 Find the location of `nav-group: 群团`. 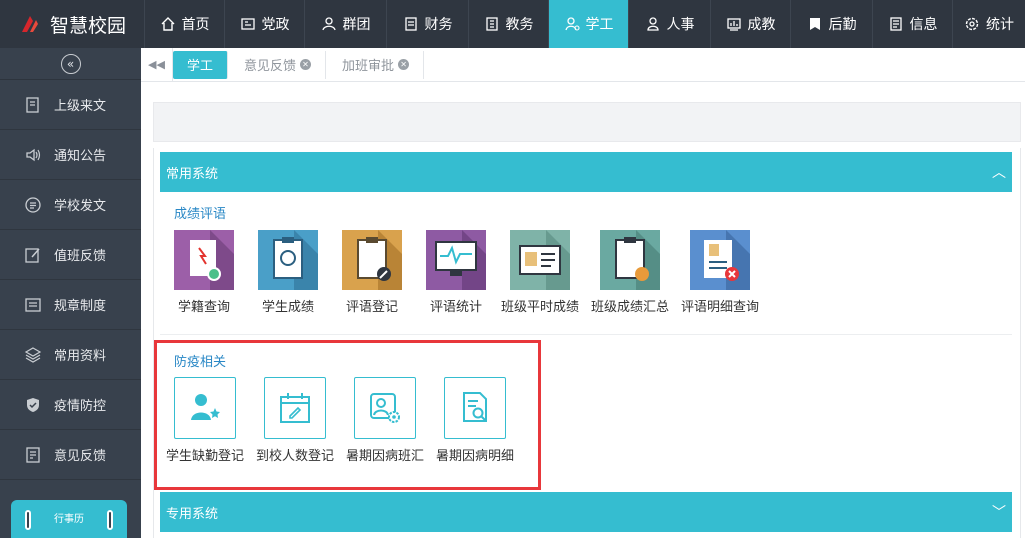

nav-group: 群团 is located at coordinates (345, 24).